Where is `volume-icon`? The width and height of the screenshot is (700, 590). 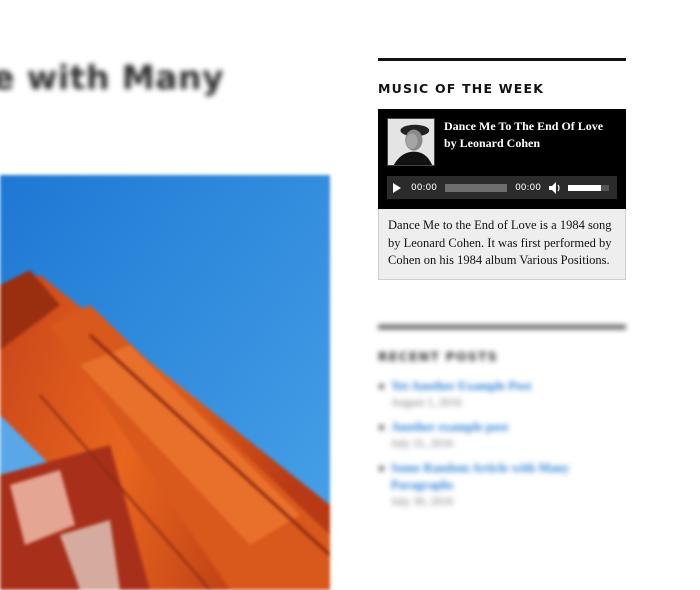
volume-icon is located at coordinates (555, 187).